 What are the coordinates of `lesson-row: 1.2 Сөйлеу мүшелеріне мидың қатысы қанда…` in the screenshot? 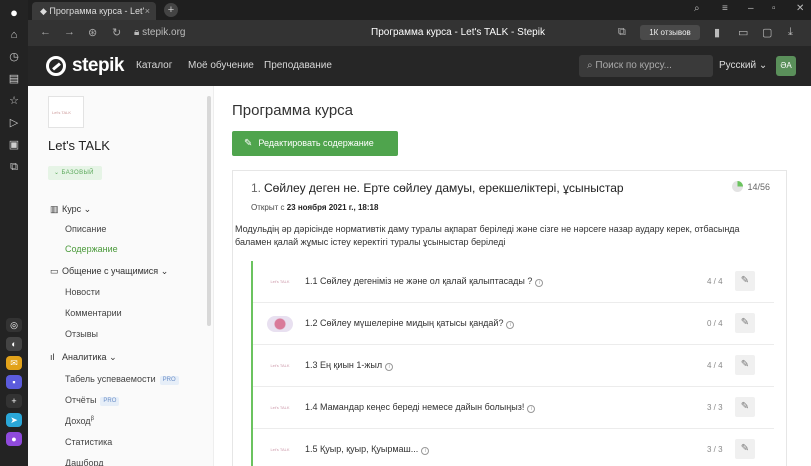 It's located at (513, 324).